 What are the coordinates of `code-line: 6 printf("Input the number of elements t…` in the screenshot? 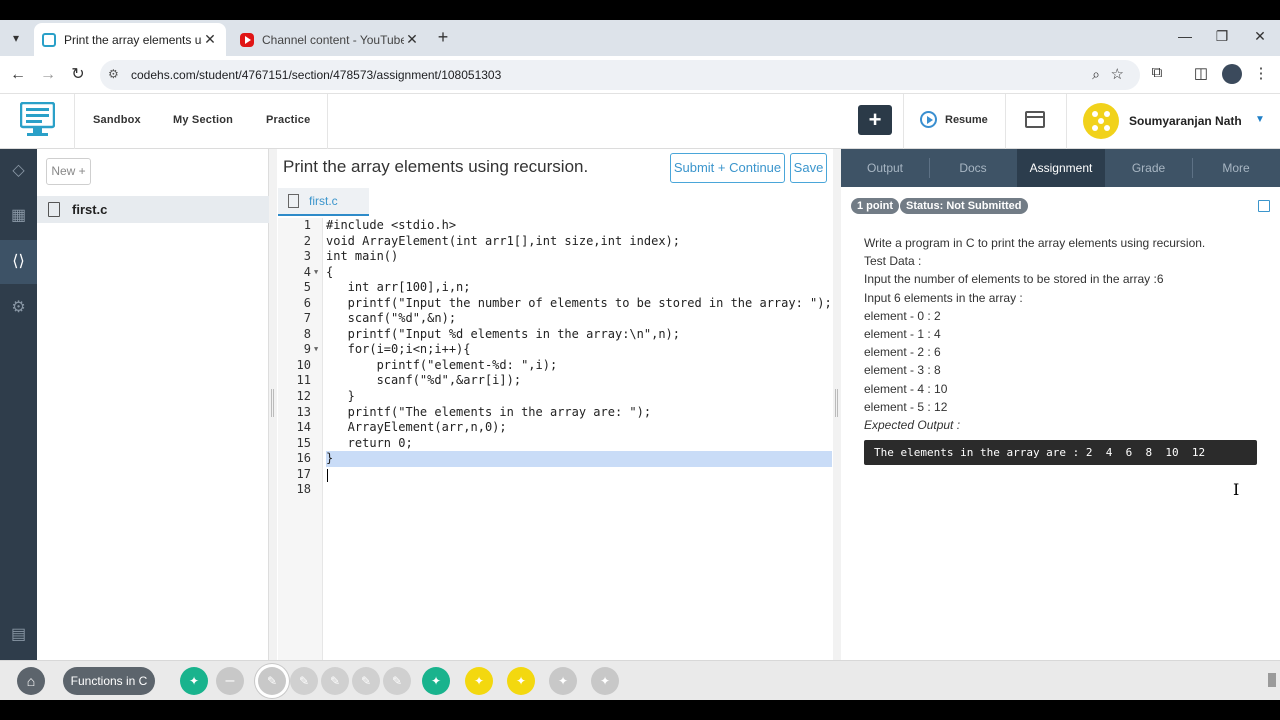 It's located at (555, 304).